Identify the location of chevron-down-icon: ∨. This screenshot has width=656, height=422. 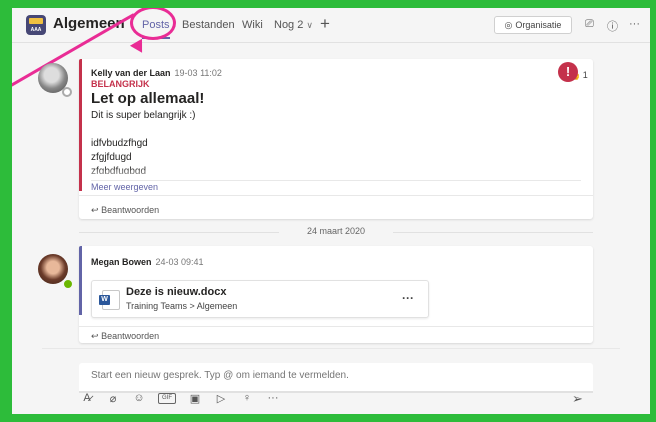
(309, 25).